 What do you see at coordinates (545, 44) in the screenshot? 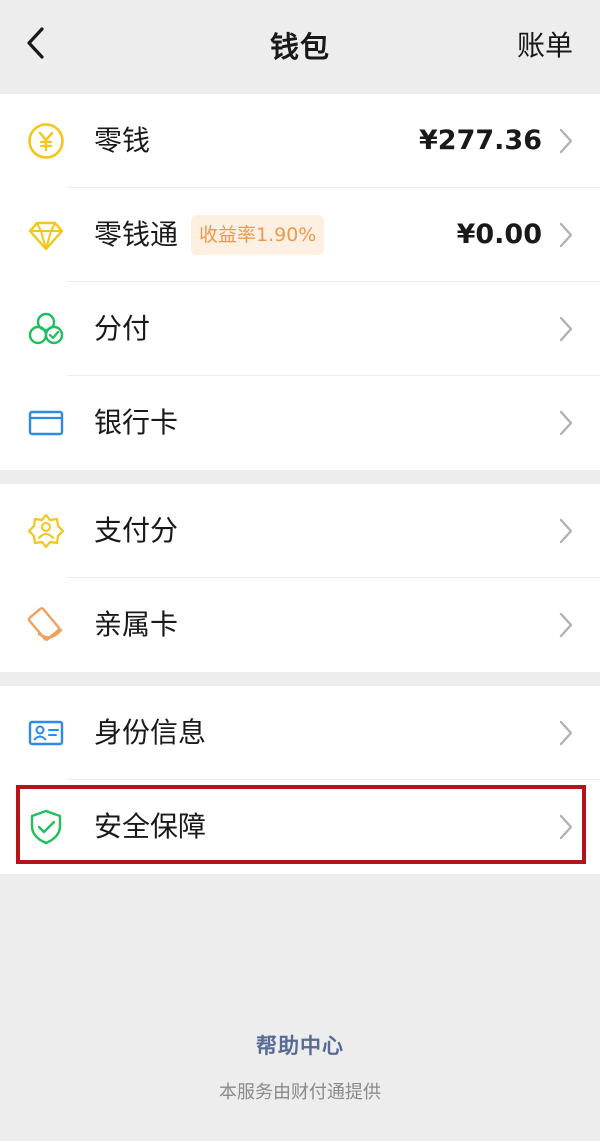
I see `bill-button: 账单` at bounding box center [545, 44].